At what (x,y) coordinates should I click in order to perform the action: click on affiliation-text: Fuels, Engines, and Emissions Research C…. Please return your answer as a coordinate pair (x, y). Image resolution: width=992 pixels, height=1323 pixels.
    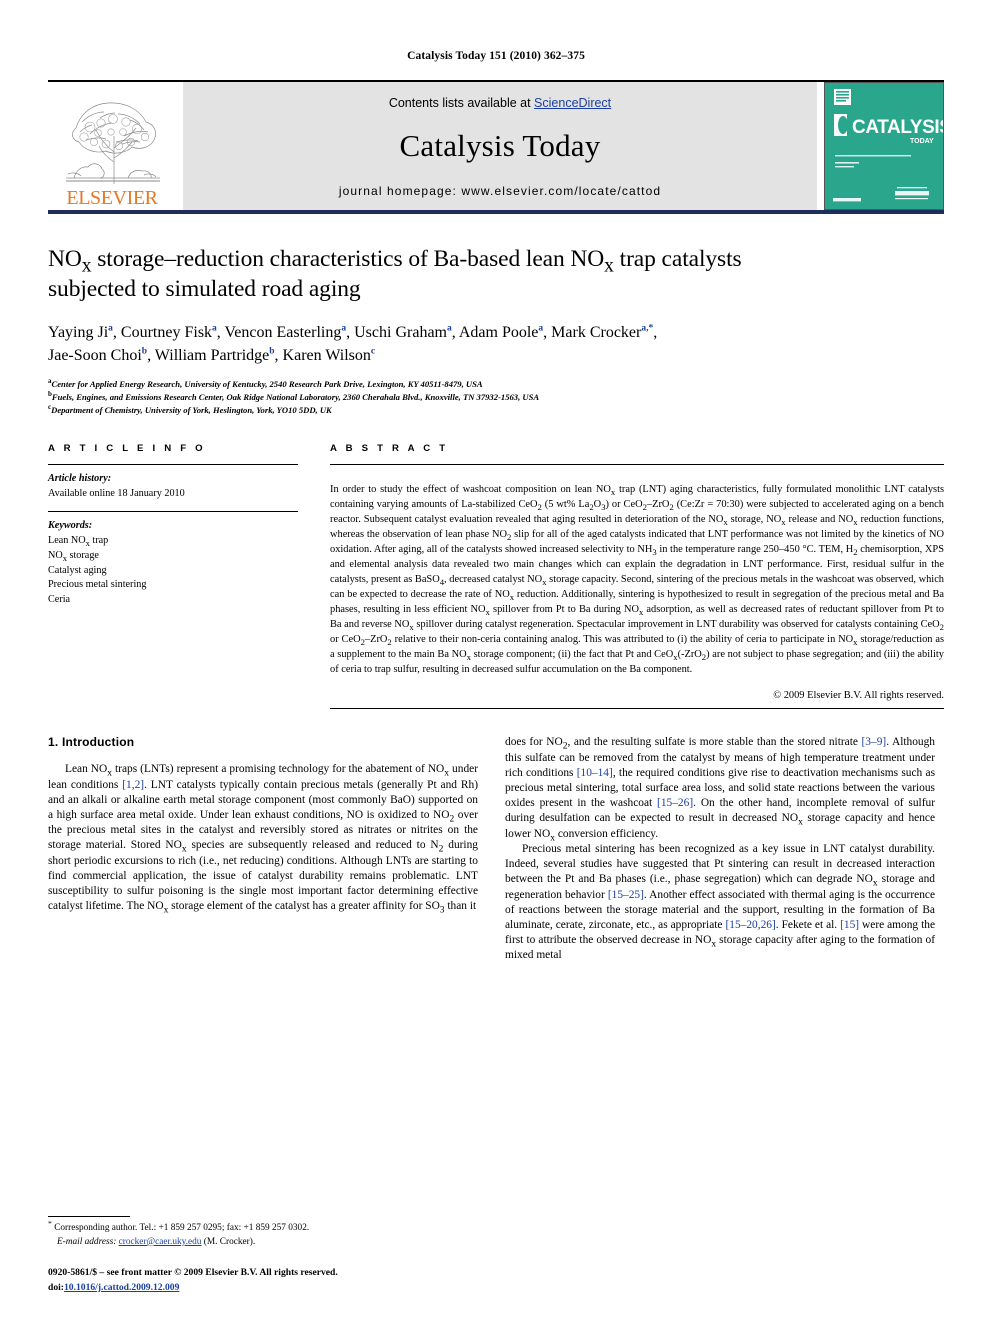
    Looking at the image, I should click on (295, 396).